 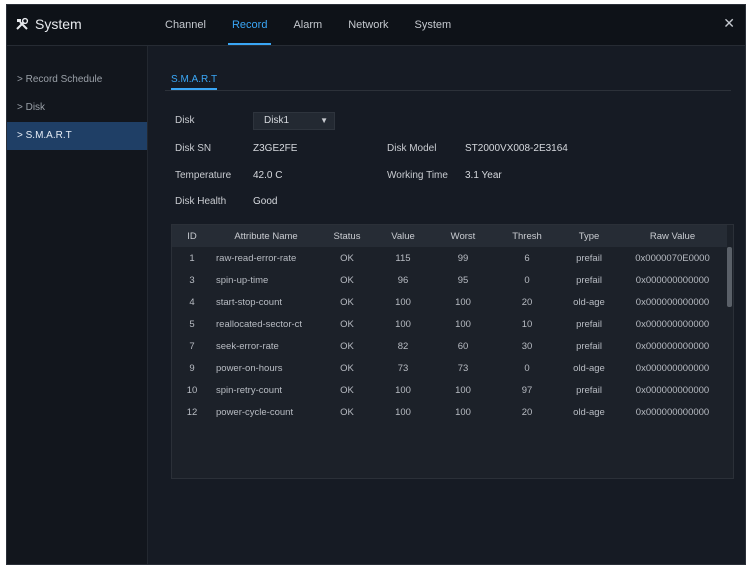 What do you see at coordinates (192, 390) in the screenshot?
I see `cell-id: 10` at bounding box center [192, 390].